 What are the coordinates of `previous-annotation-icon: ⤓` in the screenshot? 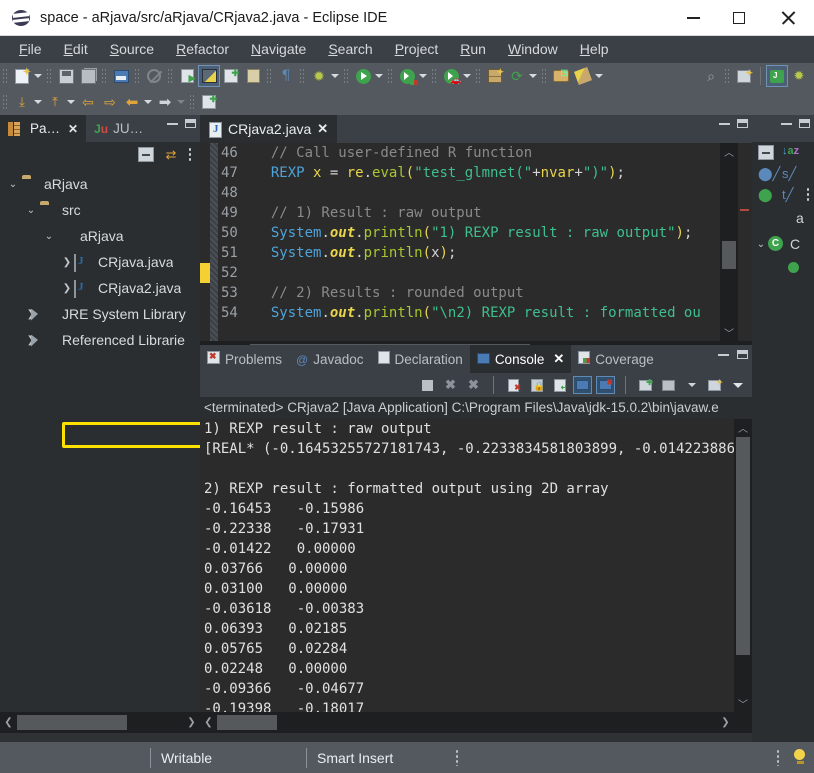 It's located at (22, 102).